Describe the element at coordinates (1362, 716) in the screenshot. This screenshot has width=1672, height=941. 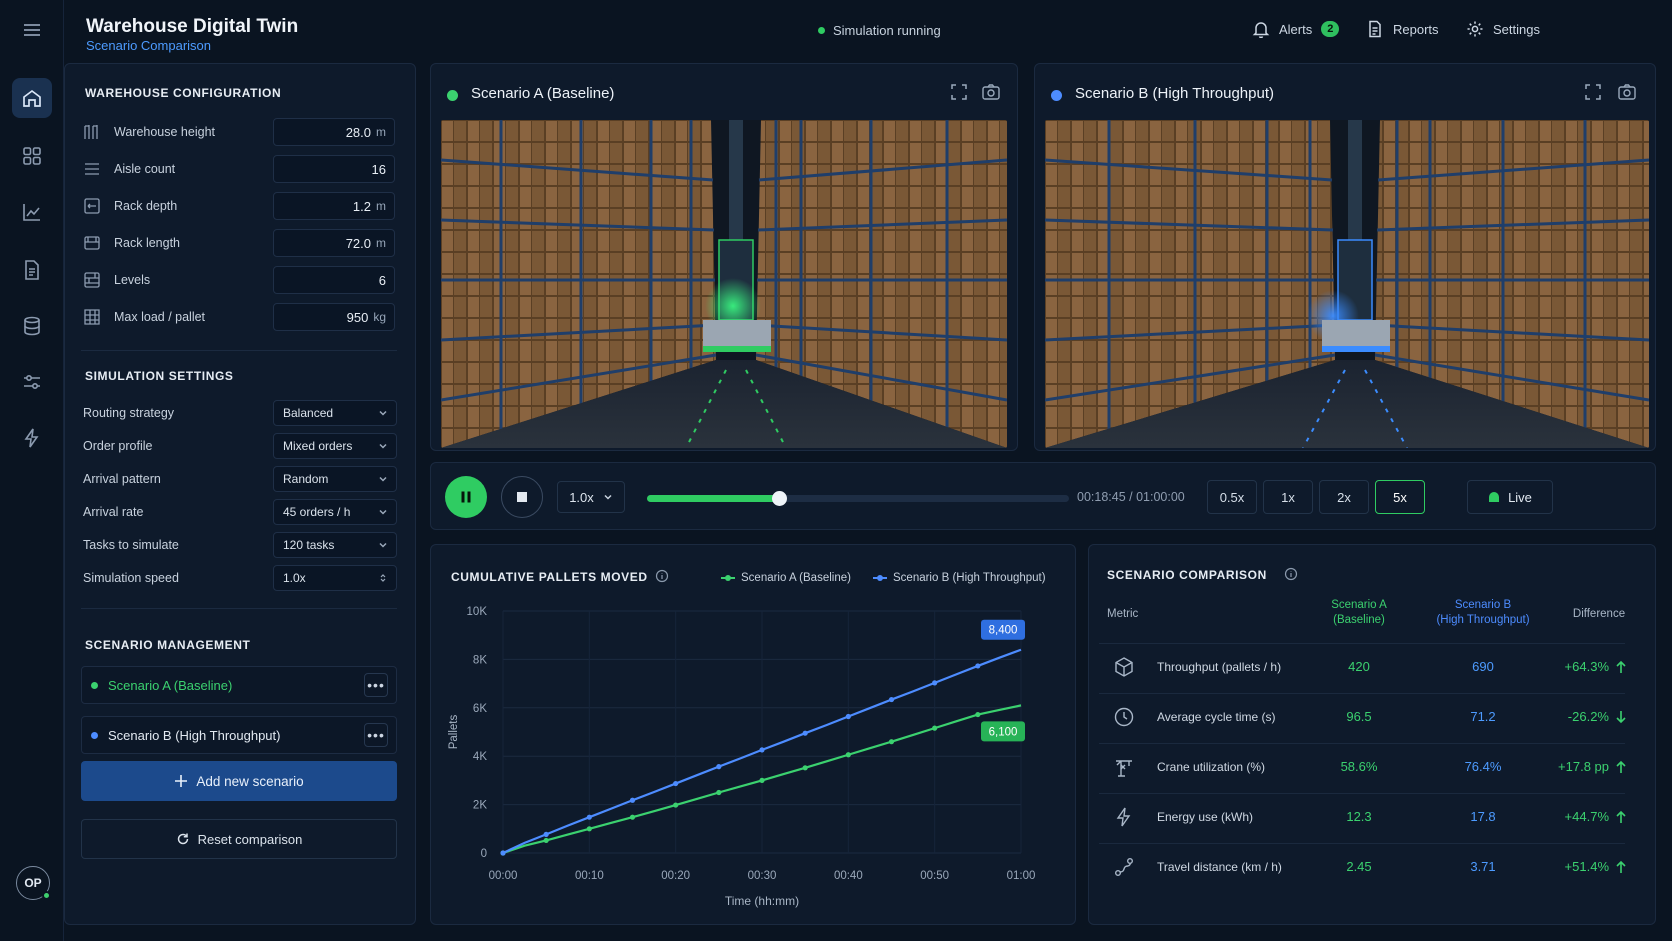
I see `table-row: Average cycle time (s) 96.5 71.2 -26.2%` at that location.